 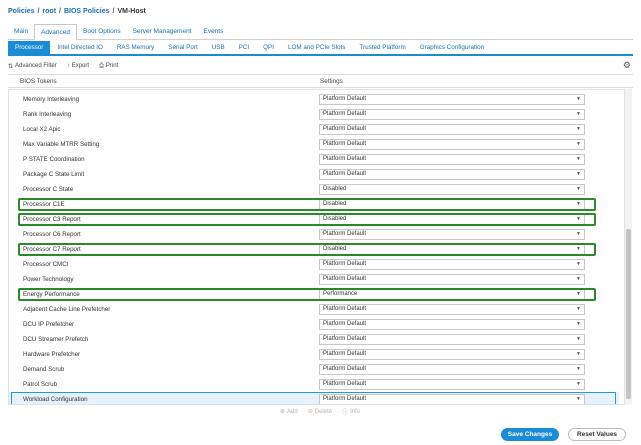 What do you see at coordinates (314, 294) in the screenshot?
I see `table-row: Energy Performance Performance ▼` at bounding box center [314, 294].